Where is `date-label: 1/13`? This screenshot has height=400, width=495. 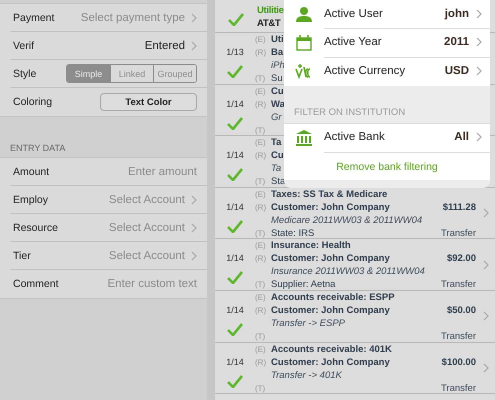
date-label: 1/13 is located at coordinates (235, 52).